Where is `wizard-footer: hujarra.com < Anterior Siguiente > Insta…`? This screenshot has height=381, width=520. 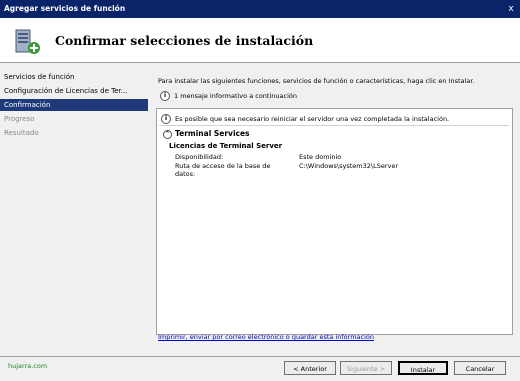 wizard-footer: hujarra.com < Anterior Siguiente > Insta… is located at coordinates (260, 368).